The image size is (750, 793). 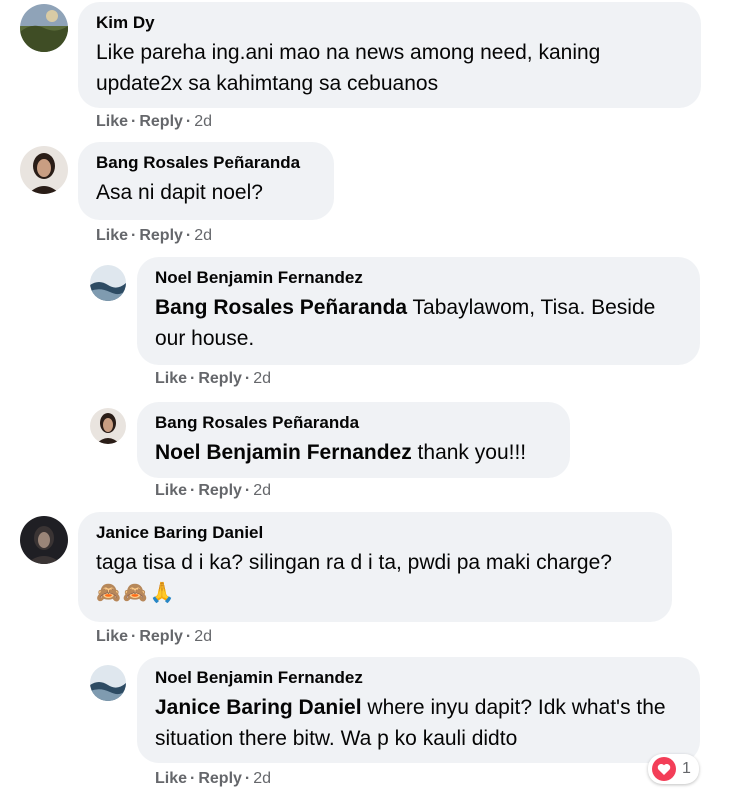 What do you see at coordinates (686, 768) in the screenshot?
I see `reaction-count: 1` at bounding box center [686, 768].